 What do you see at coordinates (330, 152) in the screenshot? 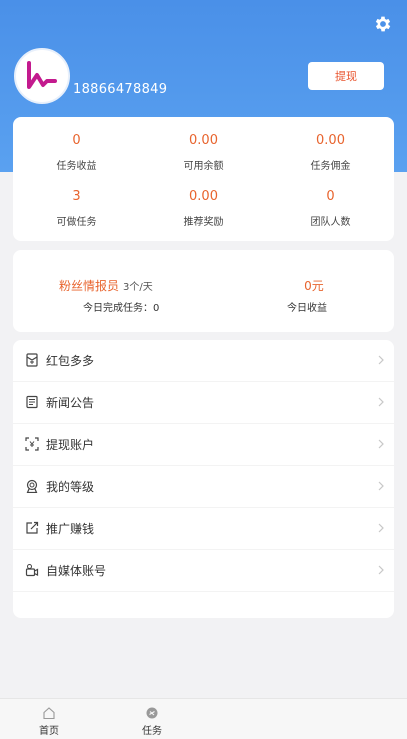
I see `stat-task-commission: 0.00 任务佣金` at bounding box center [330, 152].